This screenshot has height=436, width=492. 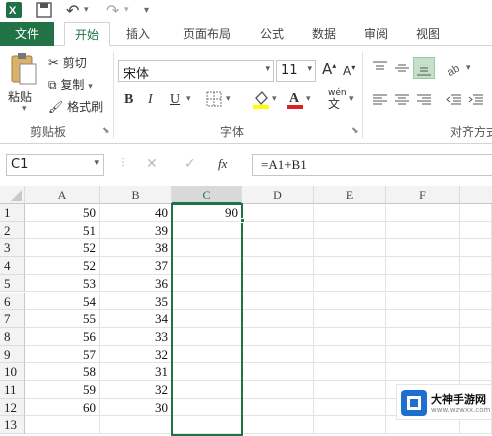 What do you see at coordinates (136, 248) in the screenshot?
I see `cell: 38` at bounding box center [136, 248].